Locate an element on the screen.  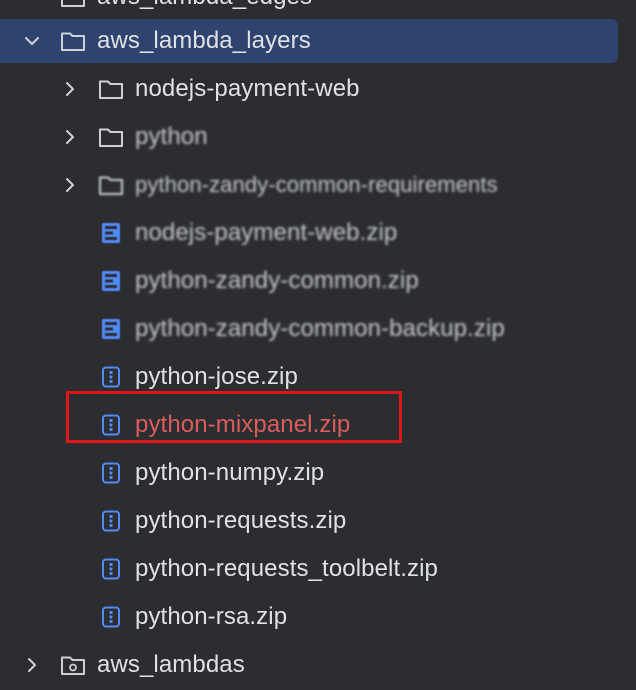
tree-item-label: python-zandy-common.zip is located at coordinates (277, 280).